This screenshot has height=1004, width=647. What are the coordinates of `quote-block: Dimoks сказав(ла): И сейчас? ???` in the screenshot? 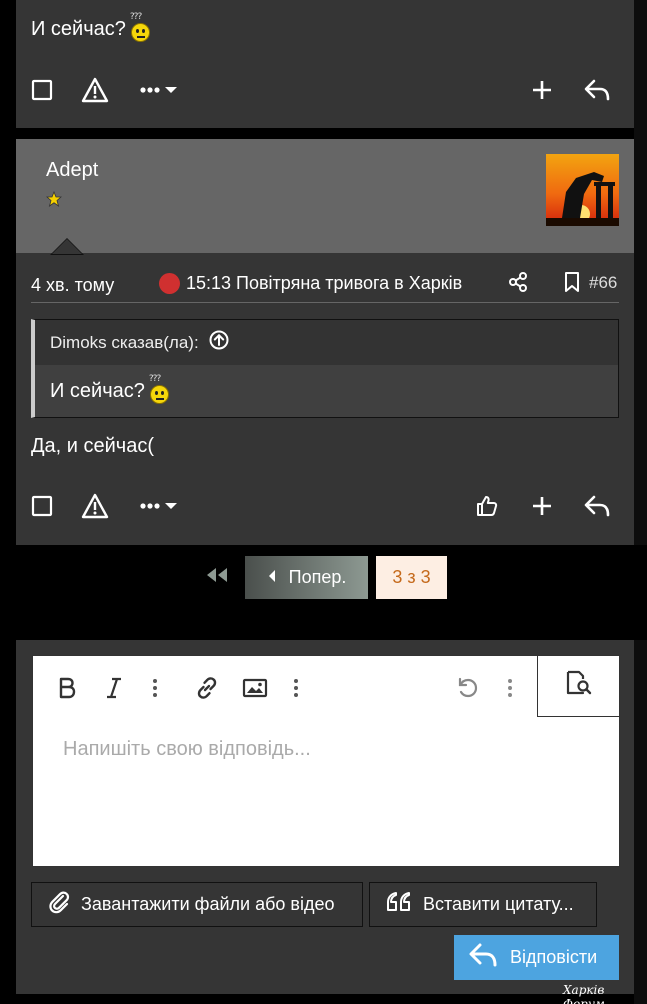 It's located at (325, 368).